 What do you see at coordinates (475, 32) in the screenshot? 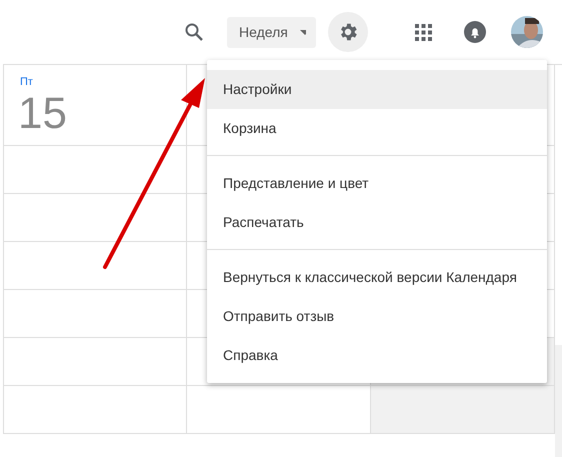
I see `notification-bell-icon` at bounding box center [475, 32].